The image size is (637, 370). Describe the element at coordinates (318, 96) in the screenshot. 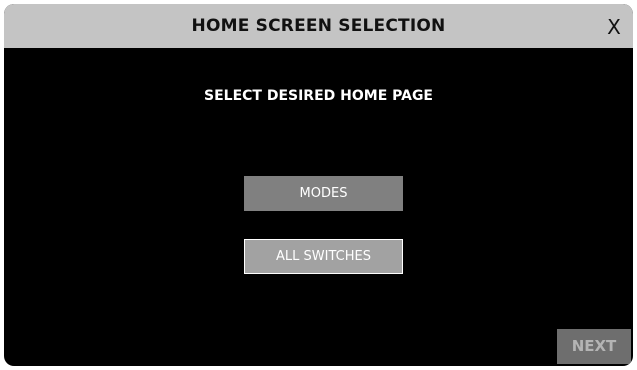

I see `select-home-page-prompt: SELECT DESIRED HOME PAGE` at that location.